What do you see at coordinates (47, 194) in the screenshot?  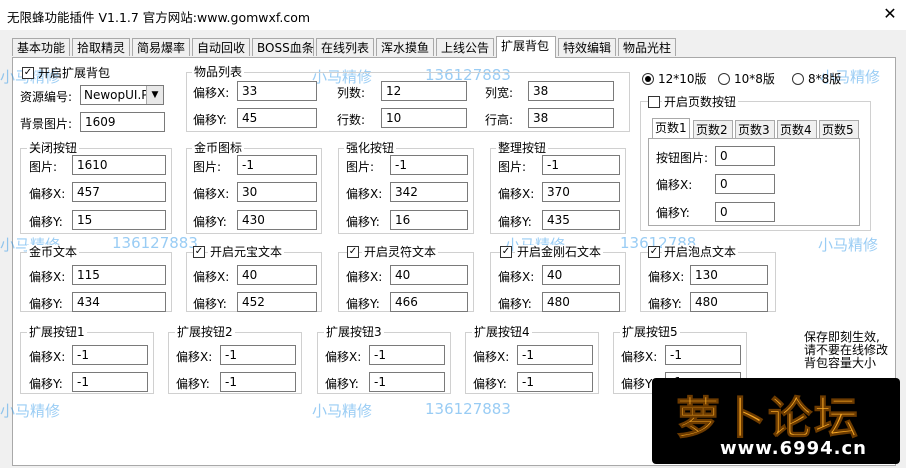 I see `close-offset-x-label: 偏移X:` at bounding box center [47, 194].